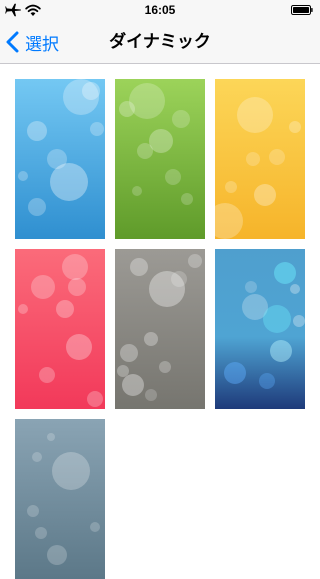  I want to click on wallpaper-image-red, so click(60, 329).